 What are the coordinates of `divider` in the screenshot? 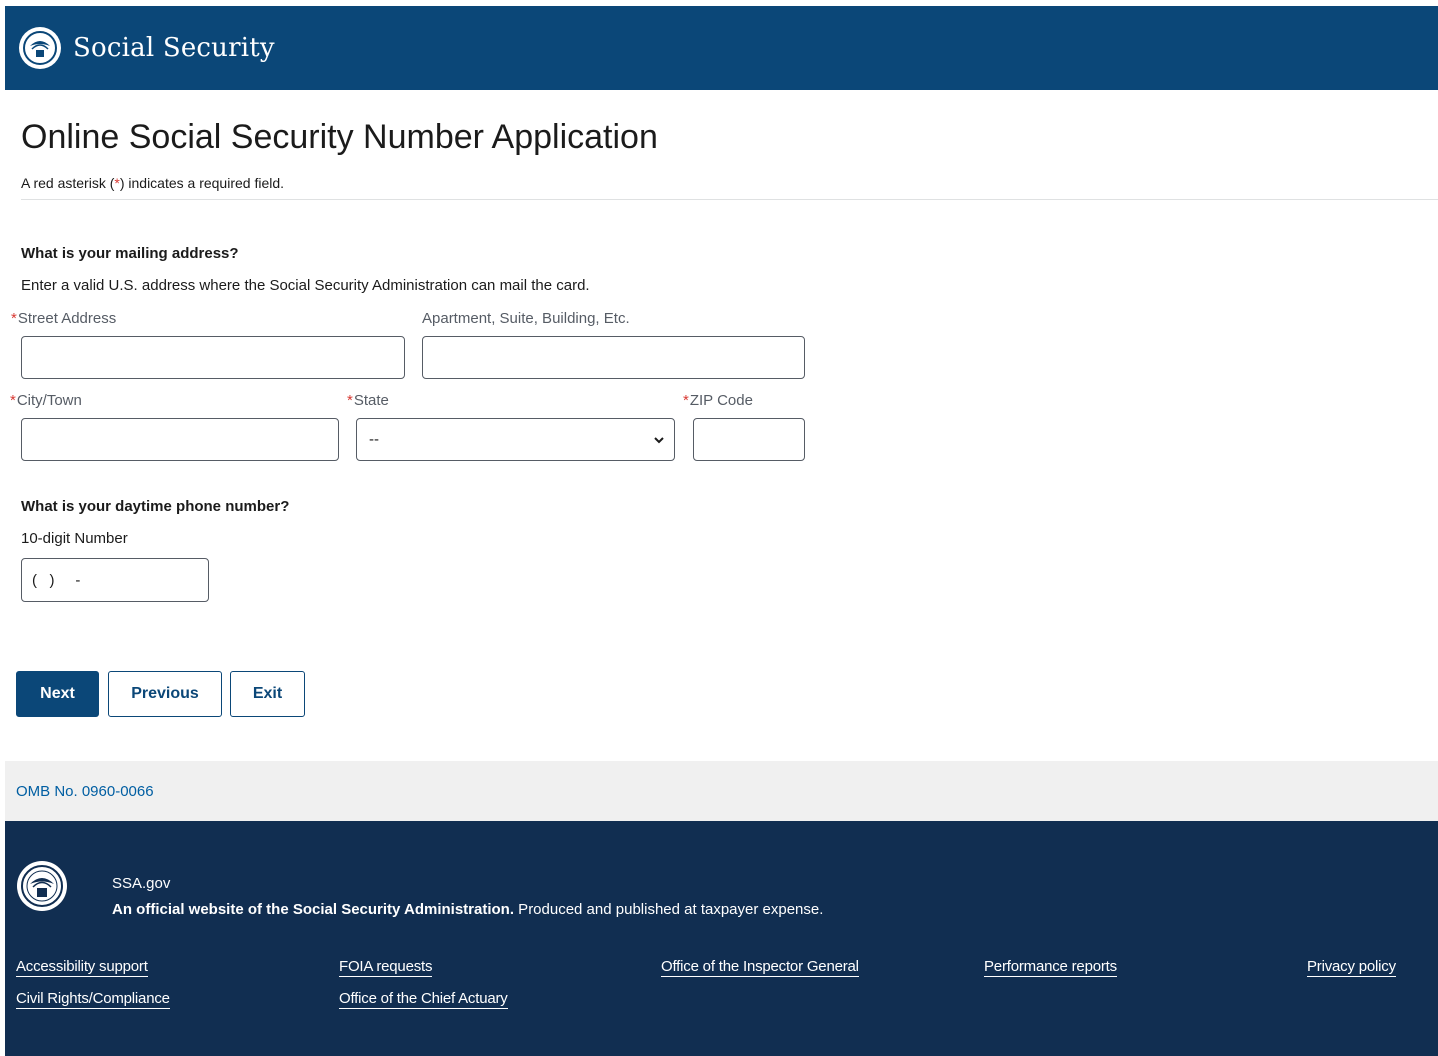 It's located at (729, 199).